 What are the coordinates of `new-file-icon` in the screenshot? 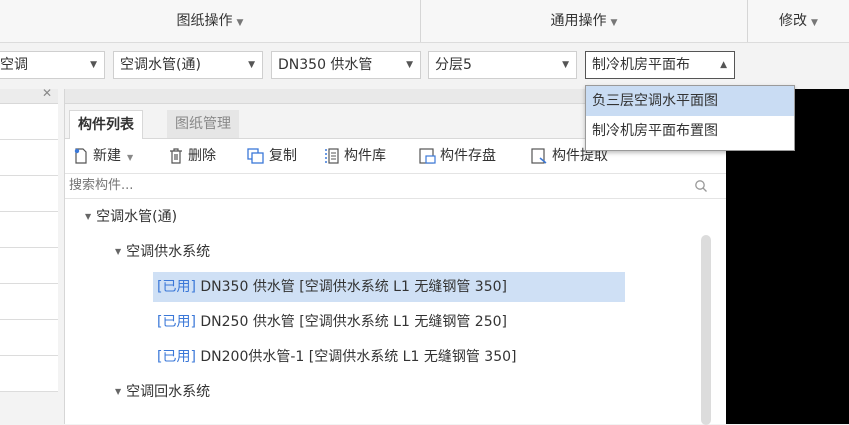 It's located at (80, 156).